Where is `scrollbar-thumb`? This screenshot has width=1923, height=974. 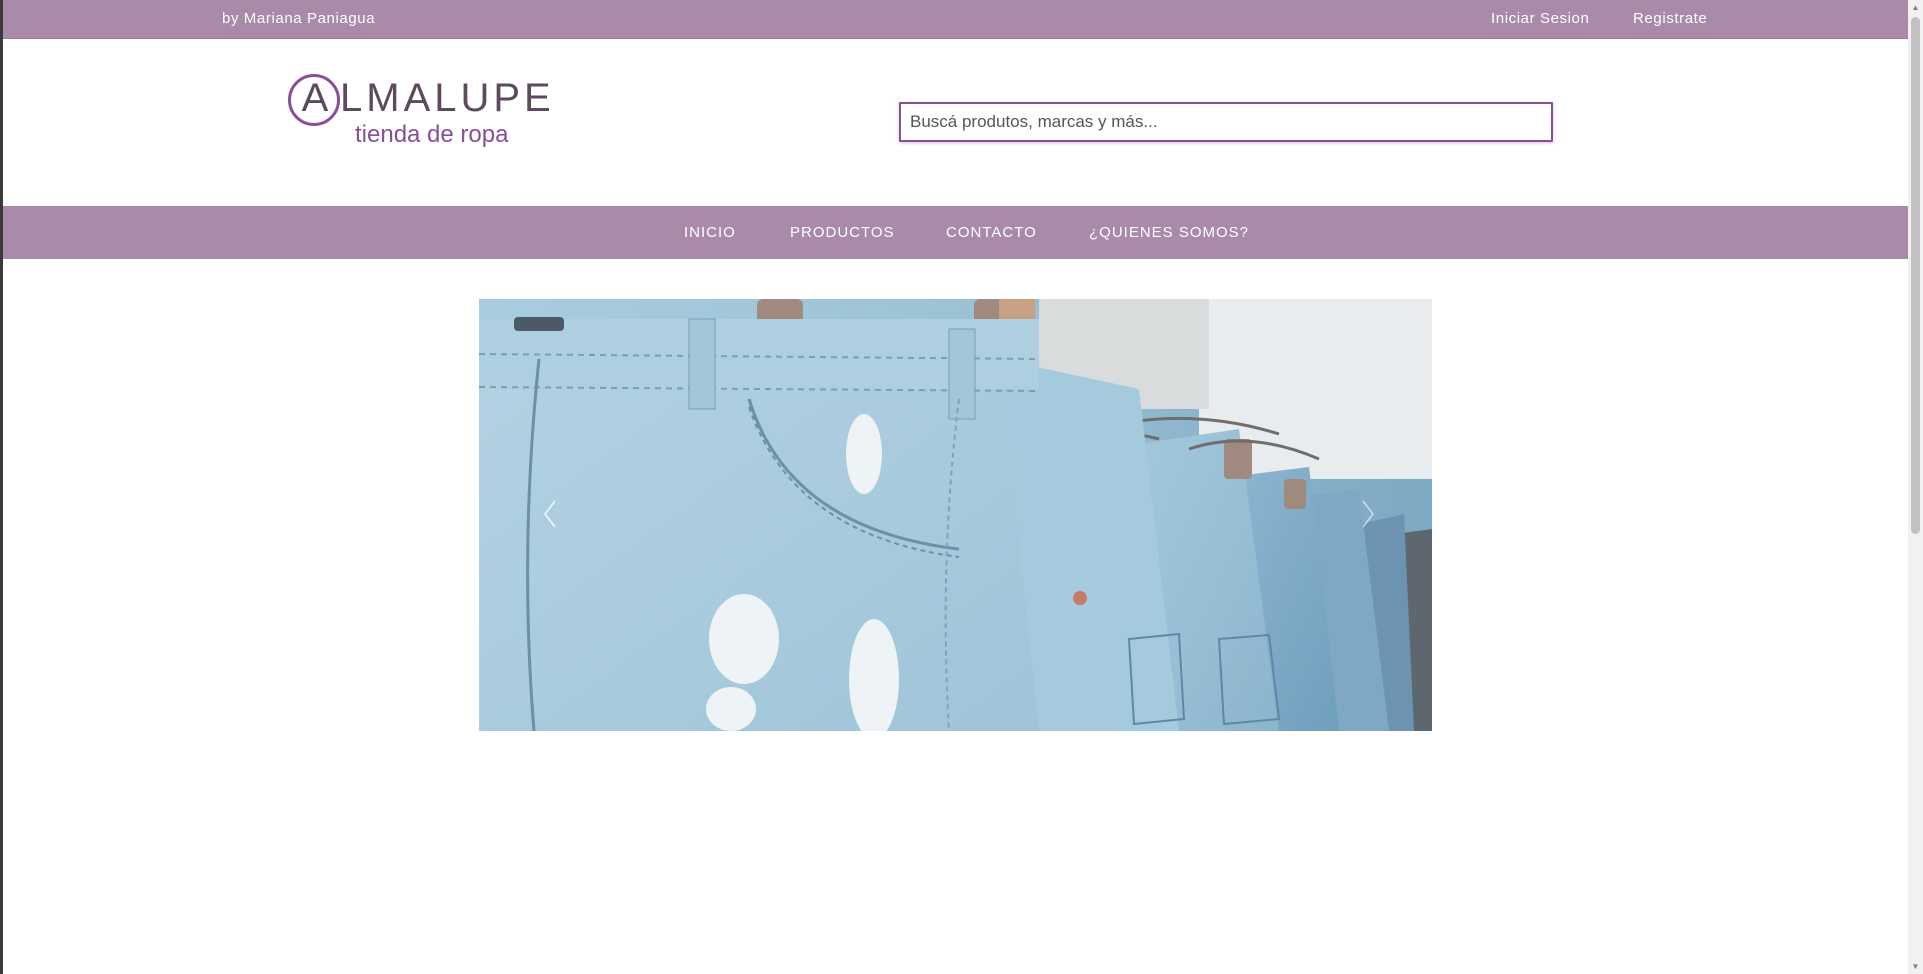
scrollbar-thumb is located at coordinates (1915, 275).